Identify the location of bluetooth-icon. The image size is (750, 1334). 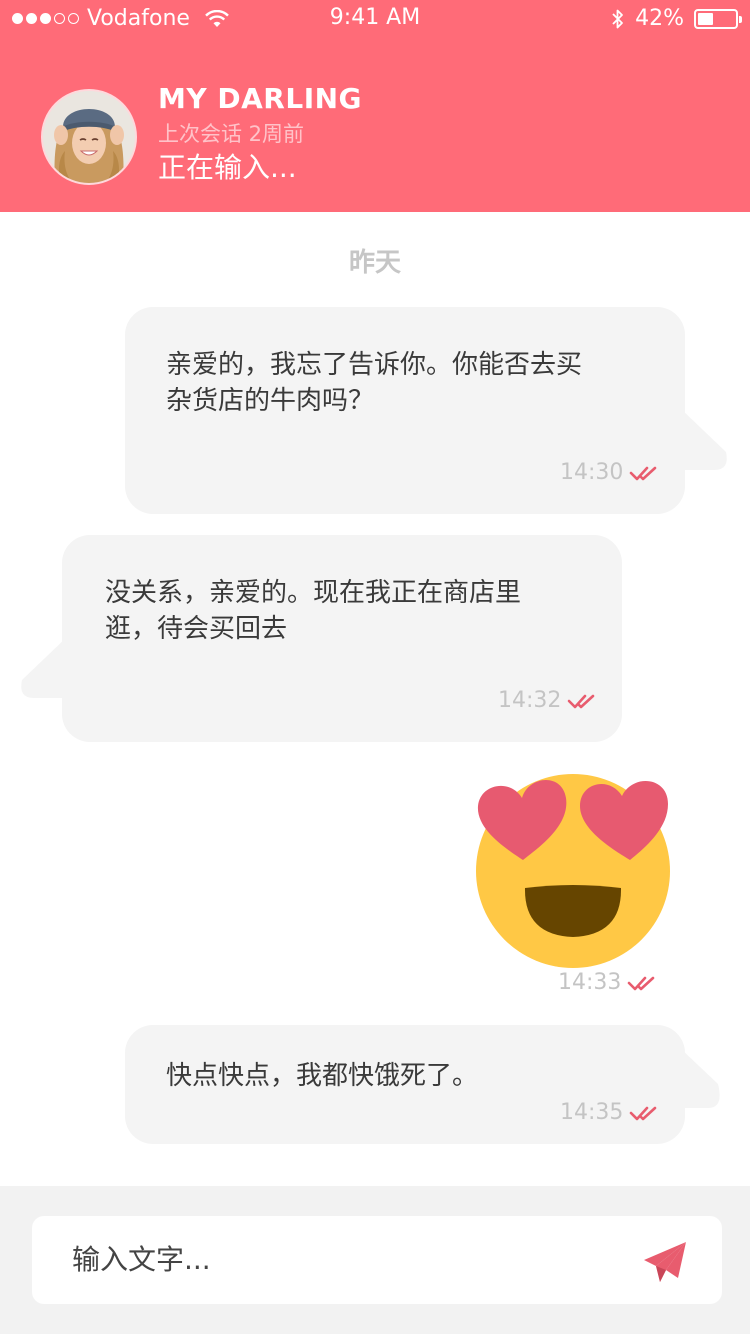
(617, 18).